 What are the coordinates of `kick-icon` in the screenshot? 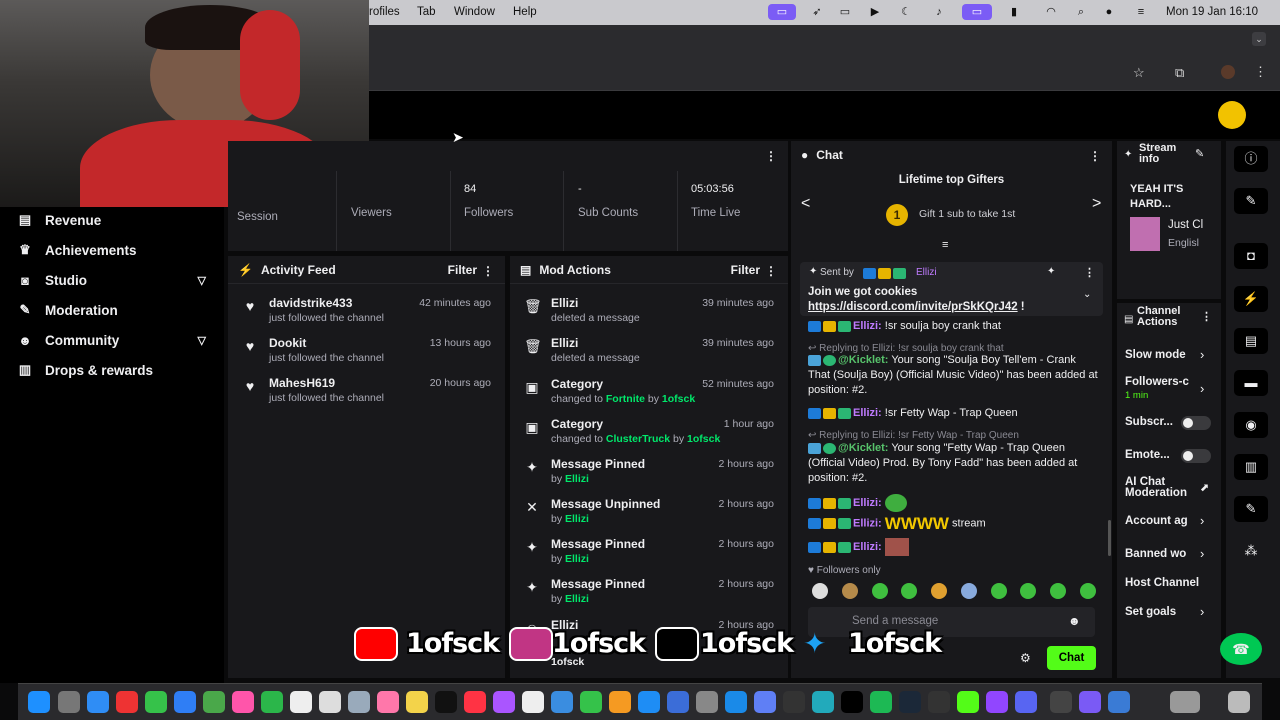 It's located at (968, 702).